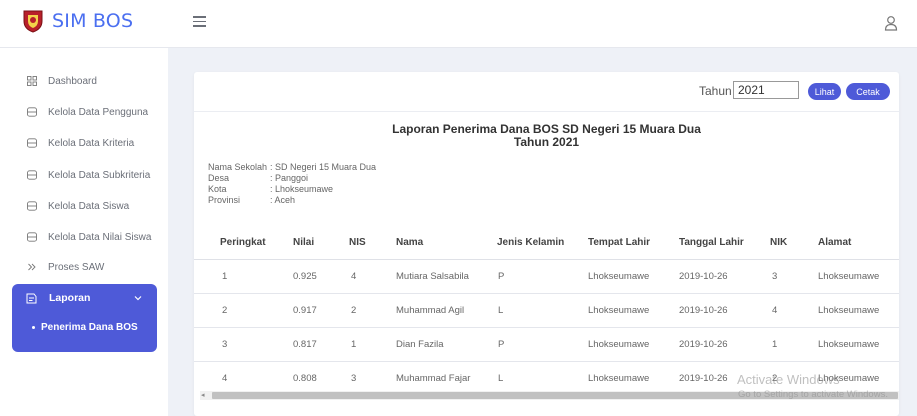 This screenshot has height=416, width=917. What do you see at coordinates (409, 243) in the screenshot?
I see `column-header: Nama` at bounding box center [409, 243].